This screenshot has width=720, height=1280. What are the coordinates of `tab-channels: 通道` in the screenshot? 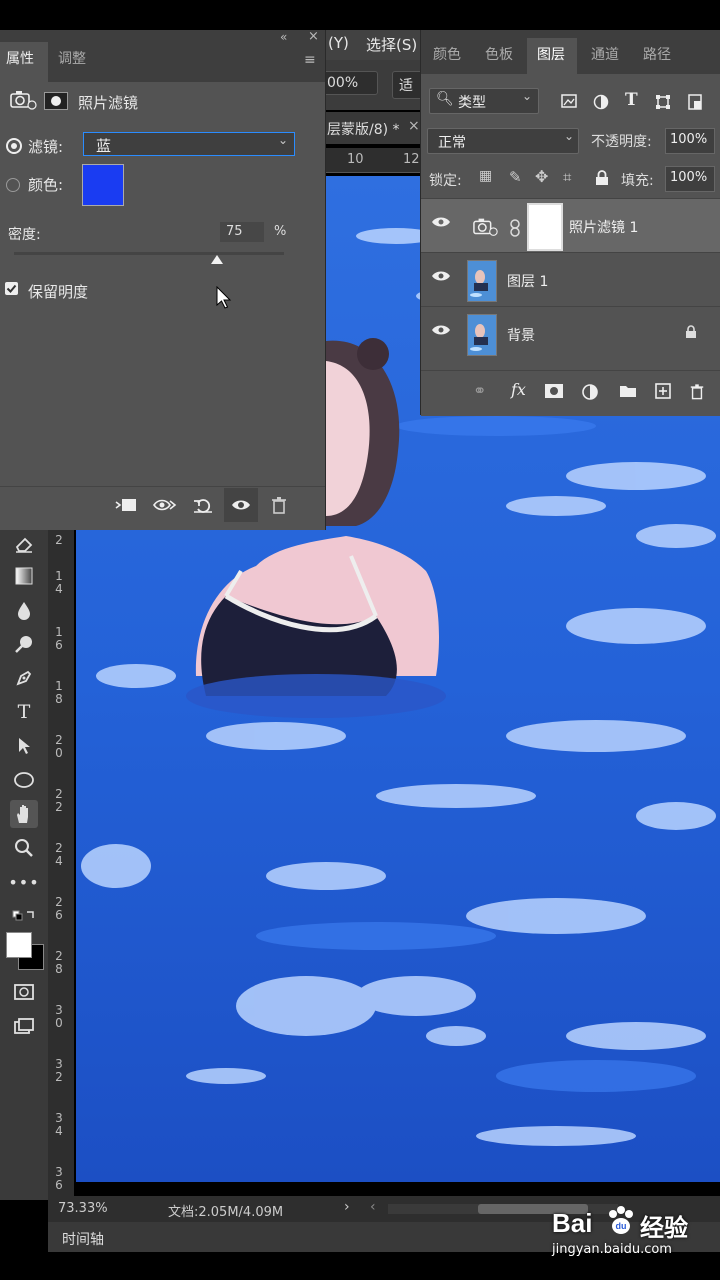 It's located at (605, 54).